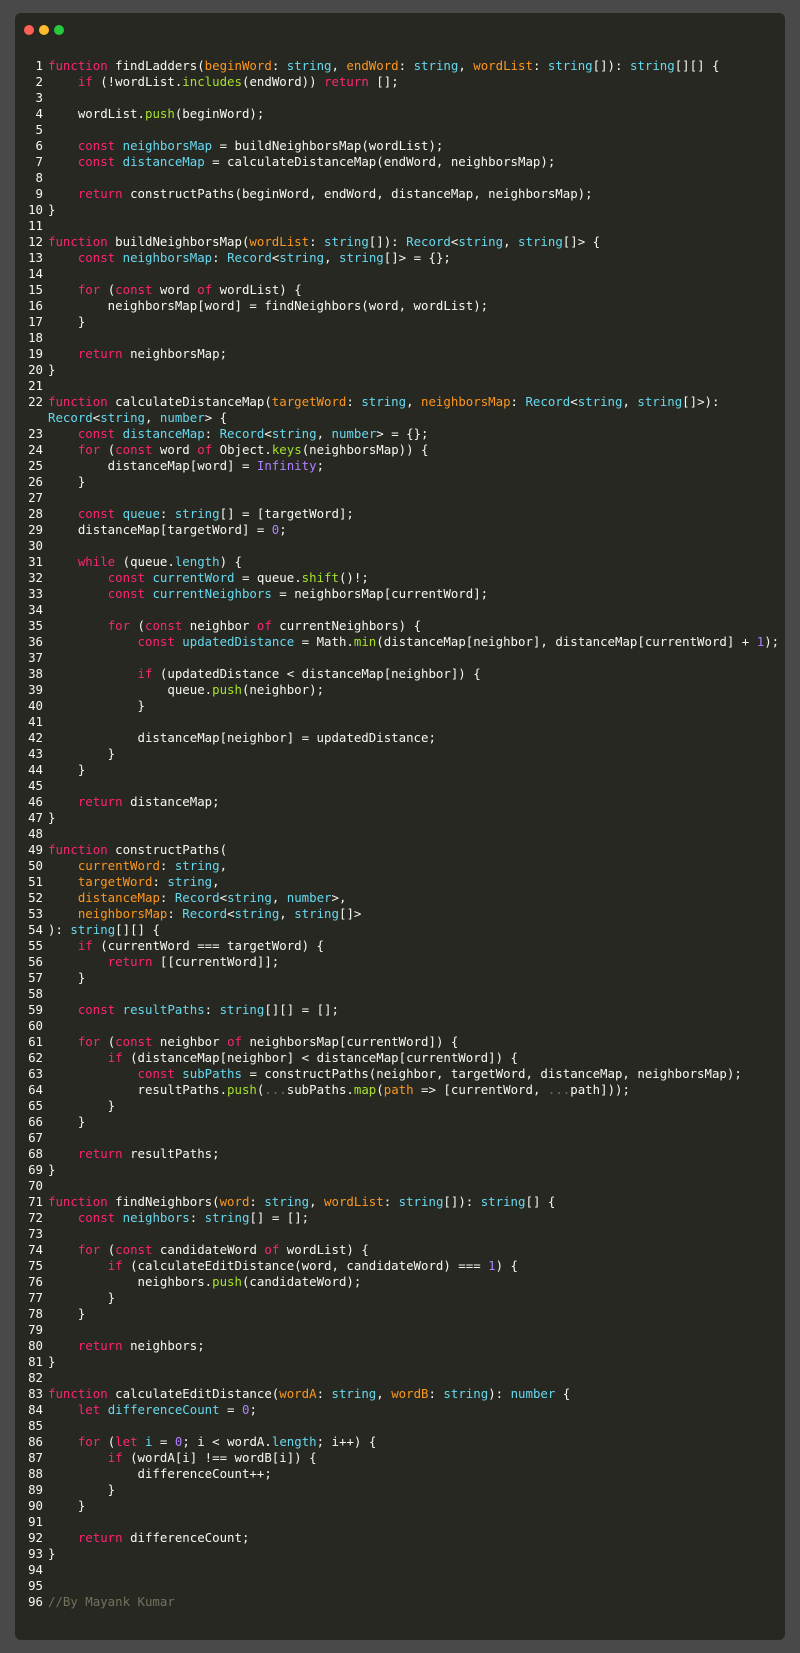 The width and height of the screenshot is (800, 1653). I want to click on line-number: 26, so click(35, 481).